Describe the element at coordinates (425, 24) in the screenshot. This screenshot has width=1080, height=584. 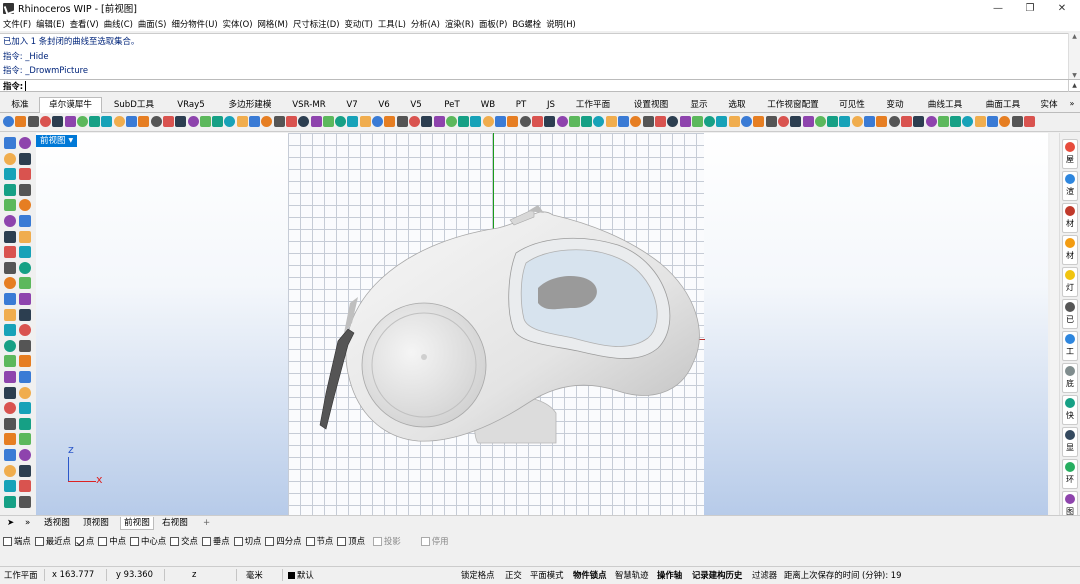
I see `menu-item-11: 分析(A)` at that location.